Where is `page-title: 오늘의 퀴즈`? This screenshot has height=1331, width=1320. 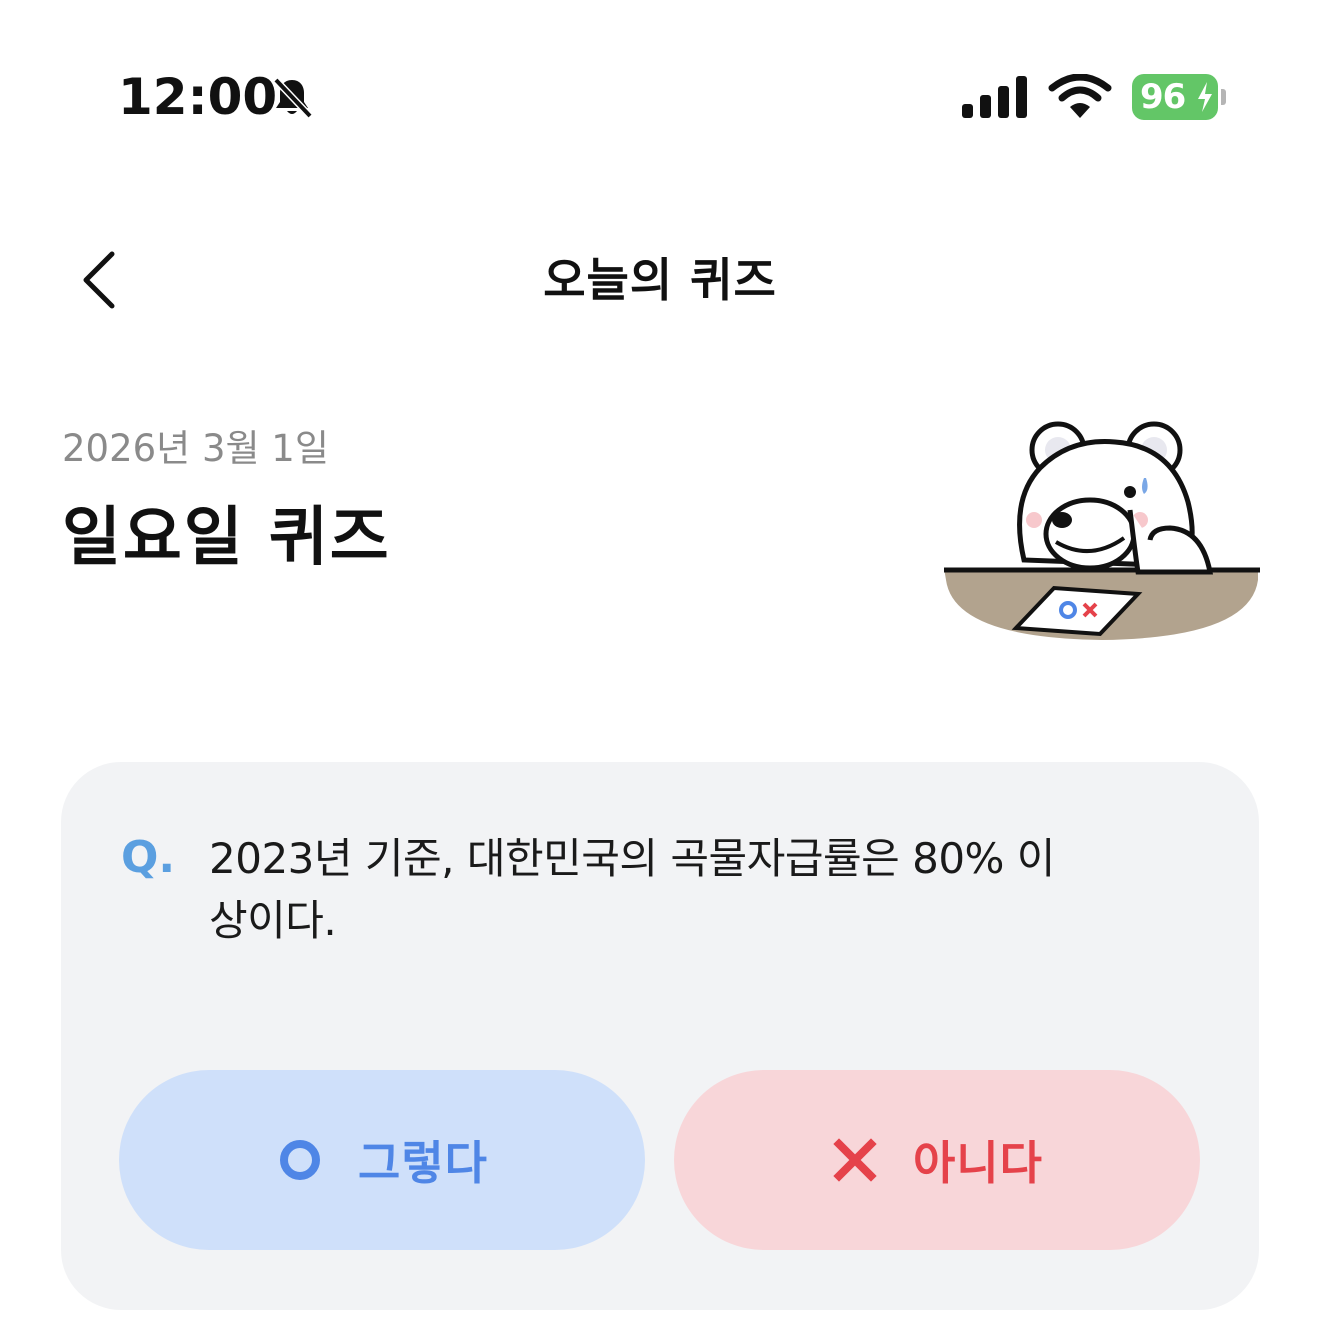 page-title: 오늘의 퀴즈 is located at coordinates (660, 280).